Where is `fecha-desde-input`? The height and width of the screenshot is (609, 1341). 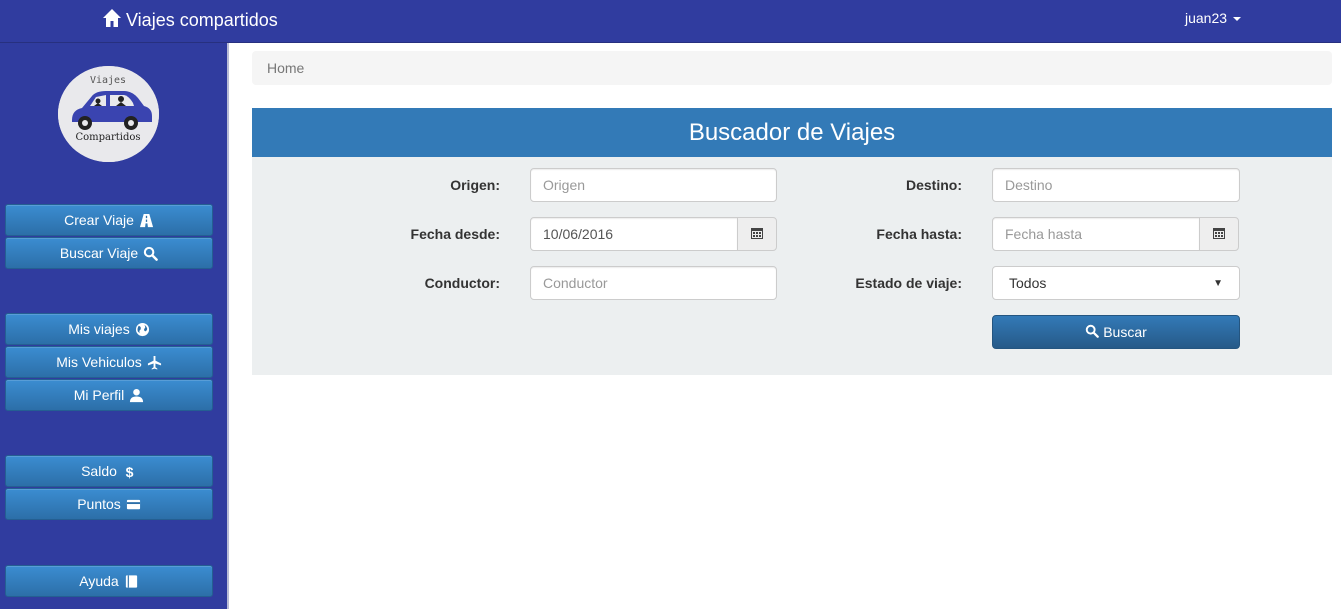 fecha-desde-input is located at coordinates (634, 234).